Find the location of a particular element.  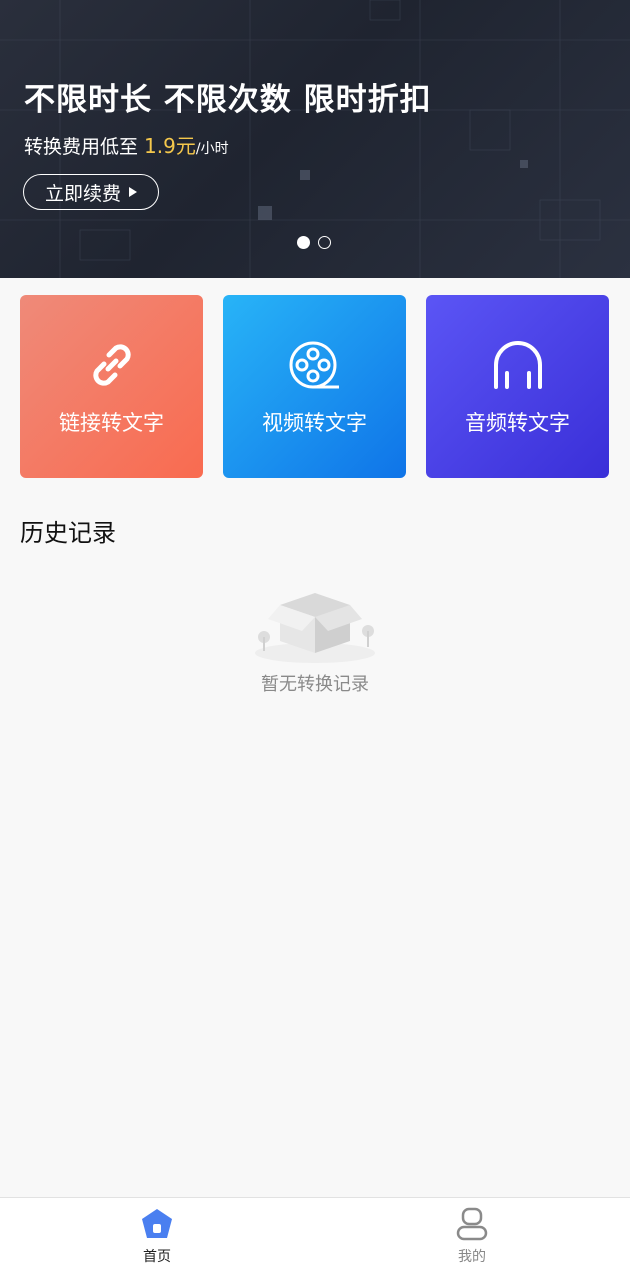

banner-subtitle: 转换费用低至 1.9元/小时 is located at coordinates (126, 144).